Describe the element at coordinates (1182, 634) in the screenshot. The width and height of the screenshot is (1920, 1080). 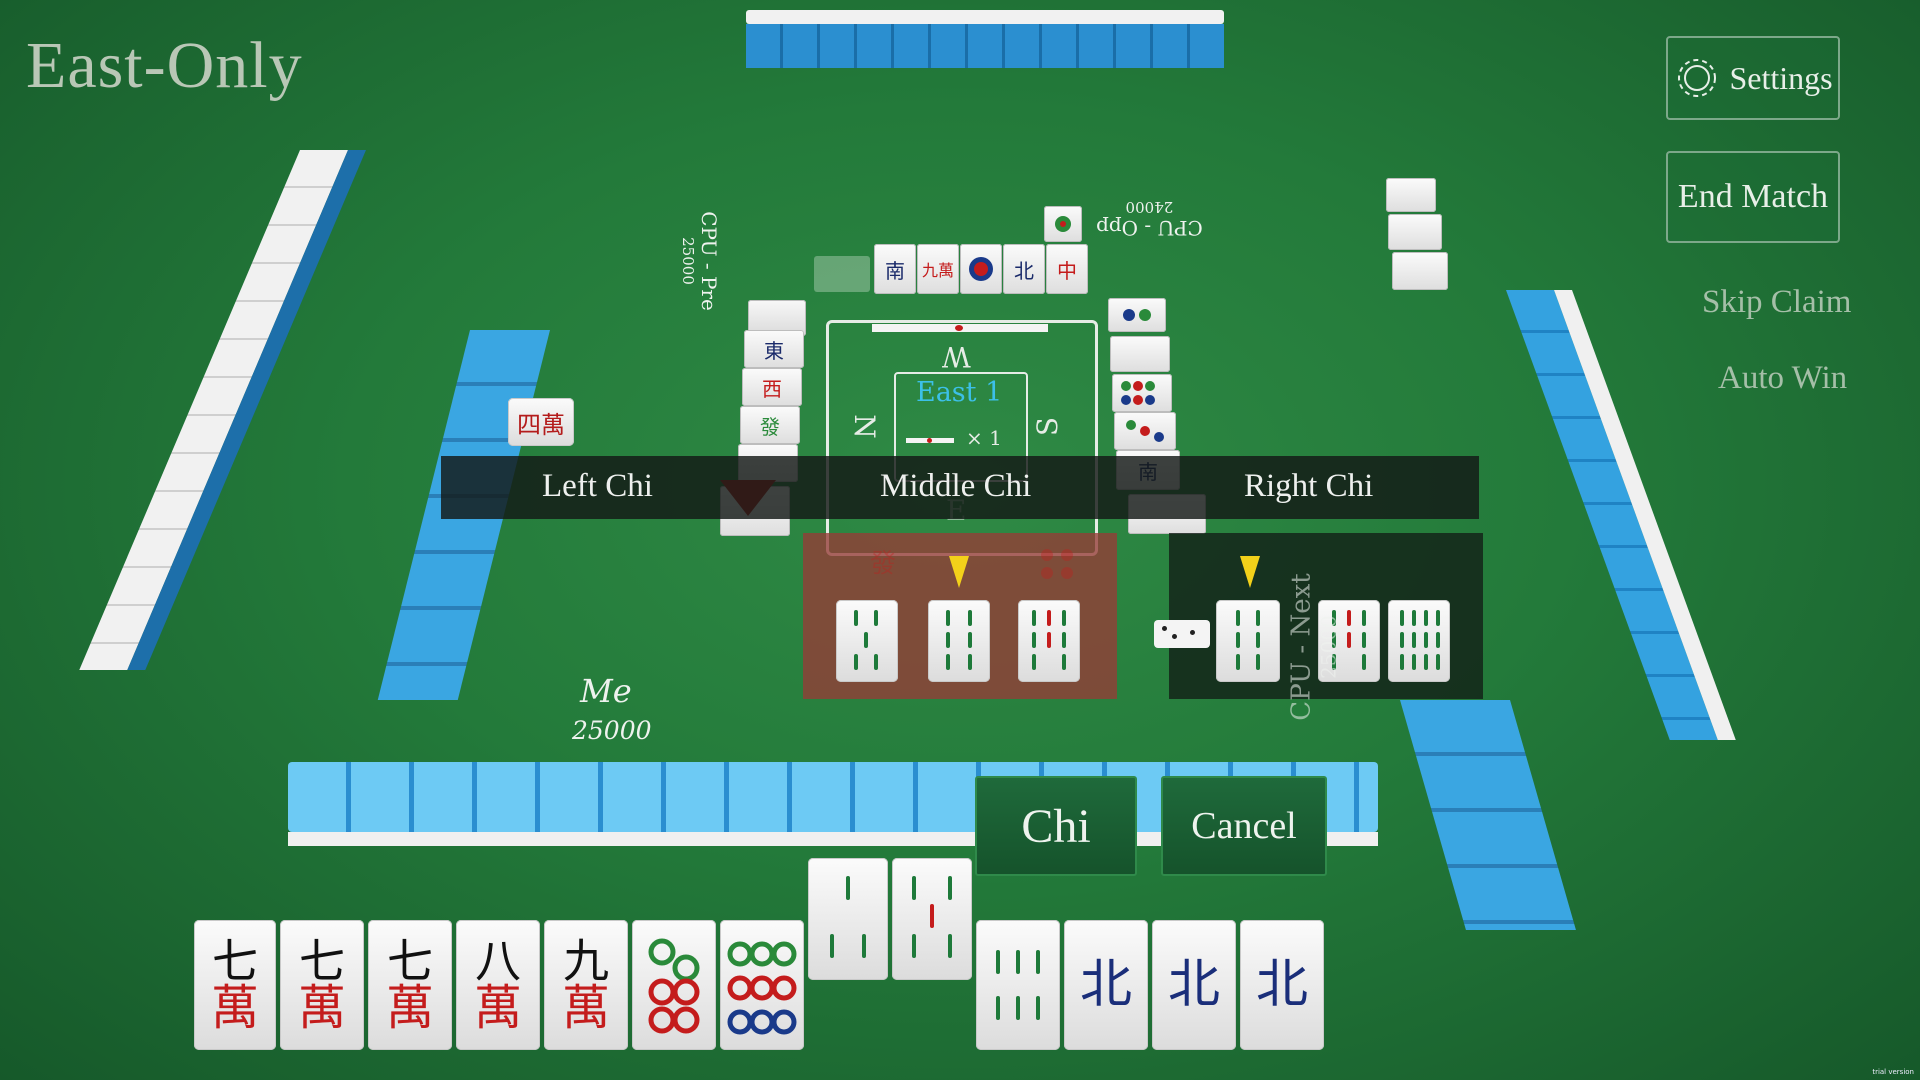
I see `dice-icon` at that location.